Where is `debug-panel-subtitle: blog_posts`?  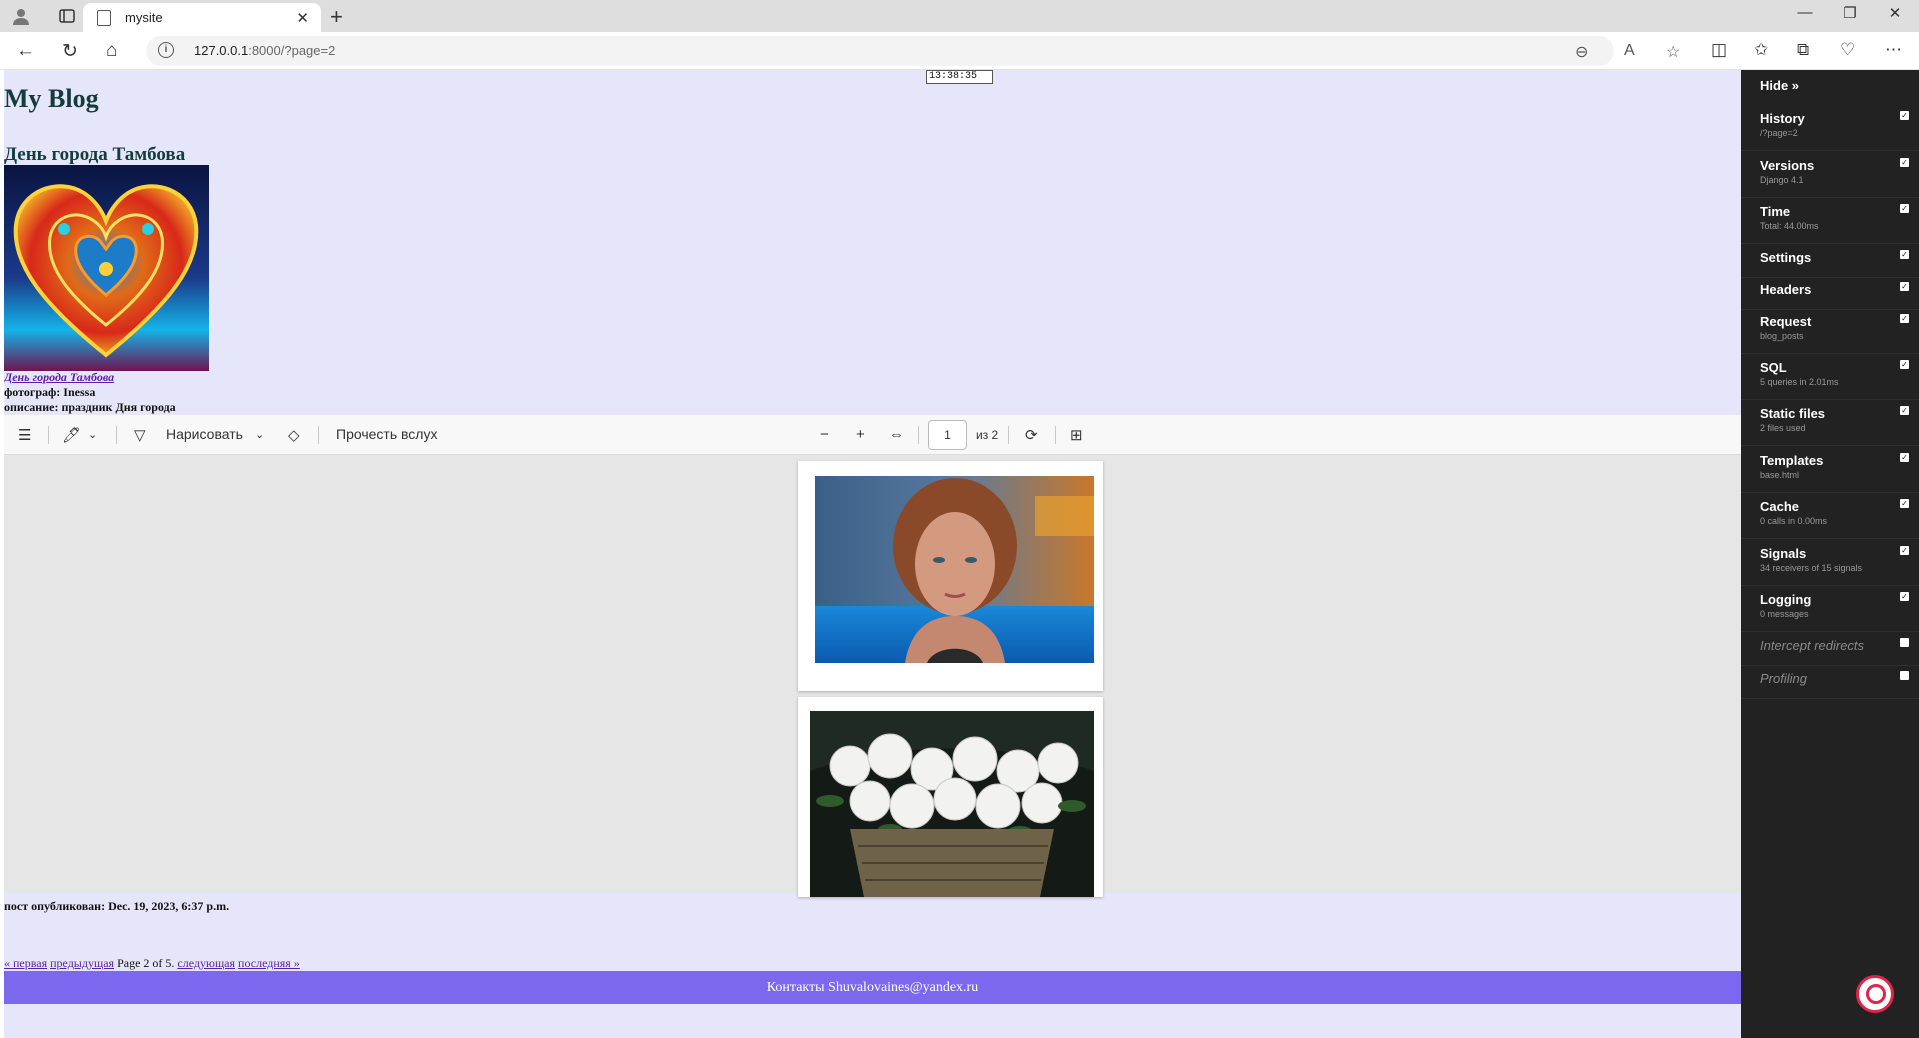
debug-panel-subtitle: blog_posts is located at coordinates (1782, 336).